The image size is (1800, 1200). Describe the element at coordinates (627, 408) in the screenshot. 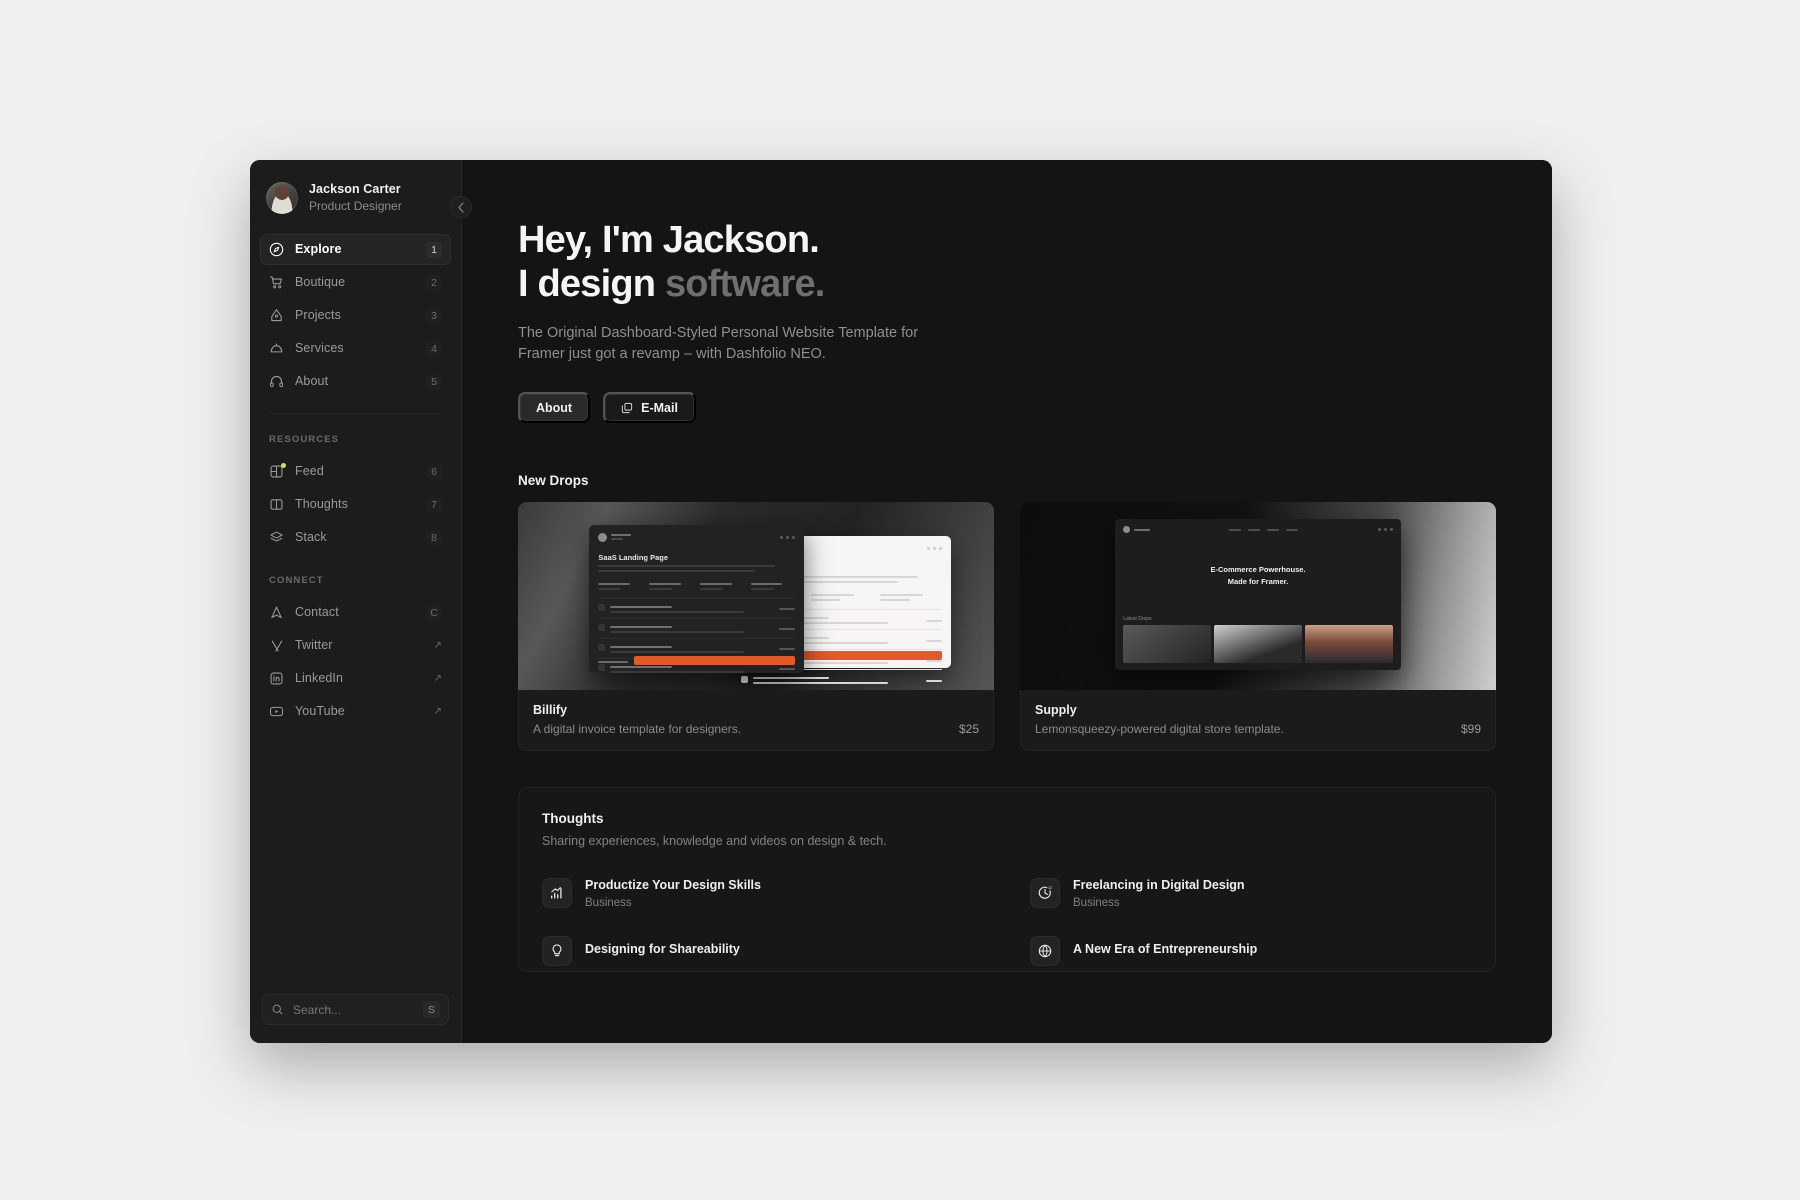

I see `copy-icon` at that location.